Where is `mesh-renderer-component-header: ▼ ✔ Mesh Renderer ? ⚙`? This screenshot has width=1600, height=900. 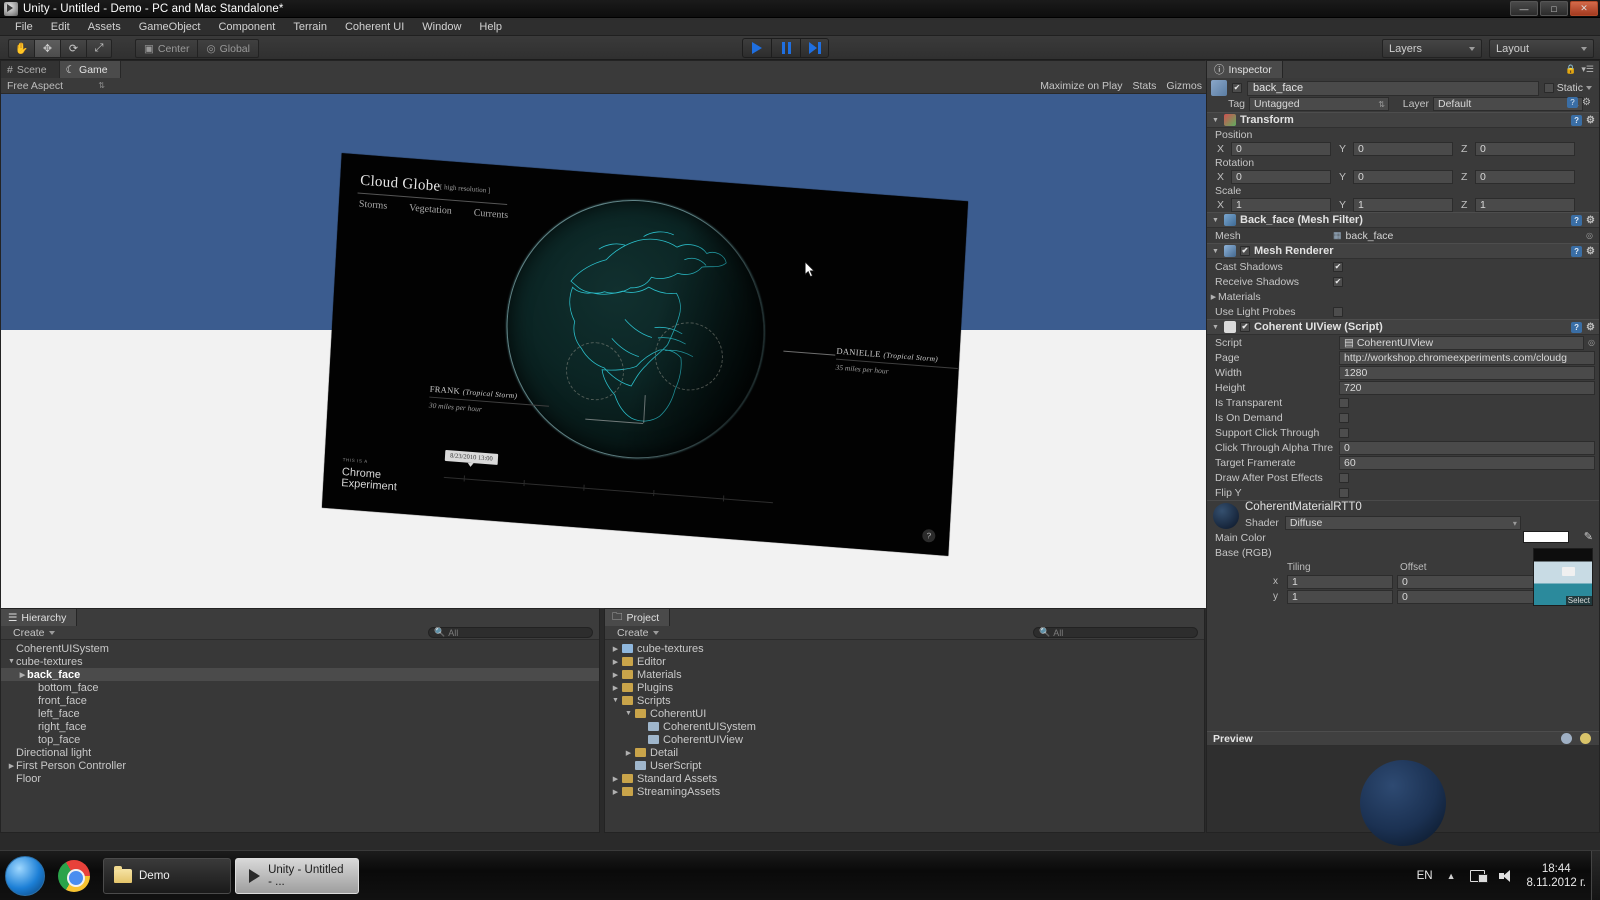 mesh-renderer-component-header: ▼ ✔ Mesh Renderer ? ⚙ is located at coordinates (1403, 251).